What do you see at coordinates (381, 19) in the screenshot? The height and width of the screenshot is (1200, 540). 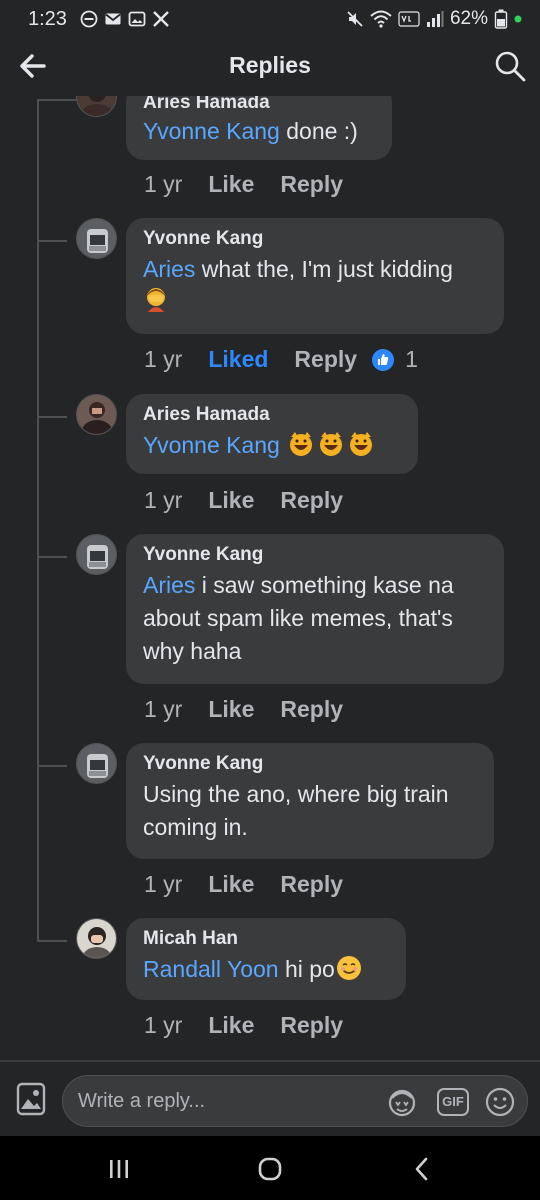 I see `wifi-icon` at bounding box center [381, 19].